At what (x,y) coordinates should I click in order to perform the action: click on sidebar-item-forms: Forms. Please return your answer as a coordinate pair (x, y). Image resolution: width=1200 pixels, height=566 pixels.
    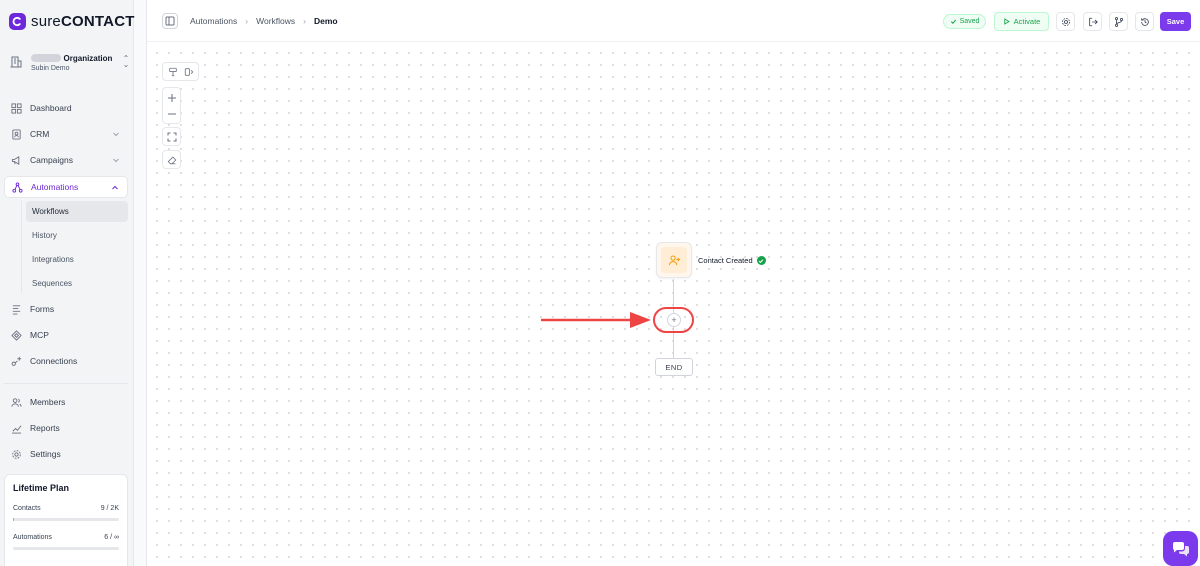
    Looking at the image, I should click on (66, 309).